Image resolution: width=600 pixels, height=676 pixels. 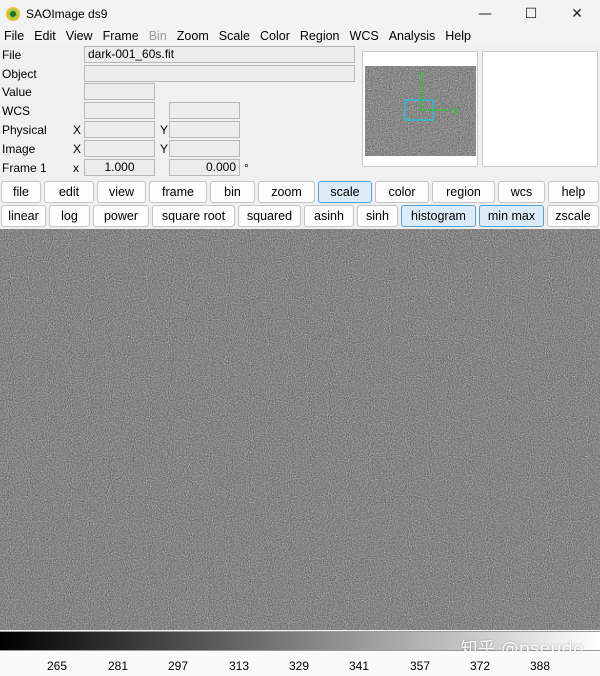 What do you see at coordinates (119, 148) in the screenshot?
I see `image-x-field` at bounding box center [119, 148].